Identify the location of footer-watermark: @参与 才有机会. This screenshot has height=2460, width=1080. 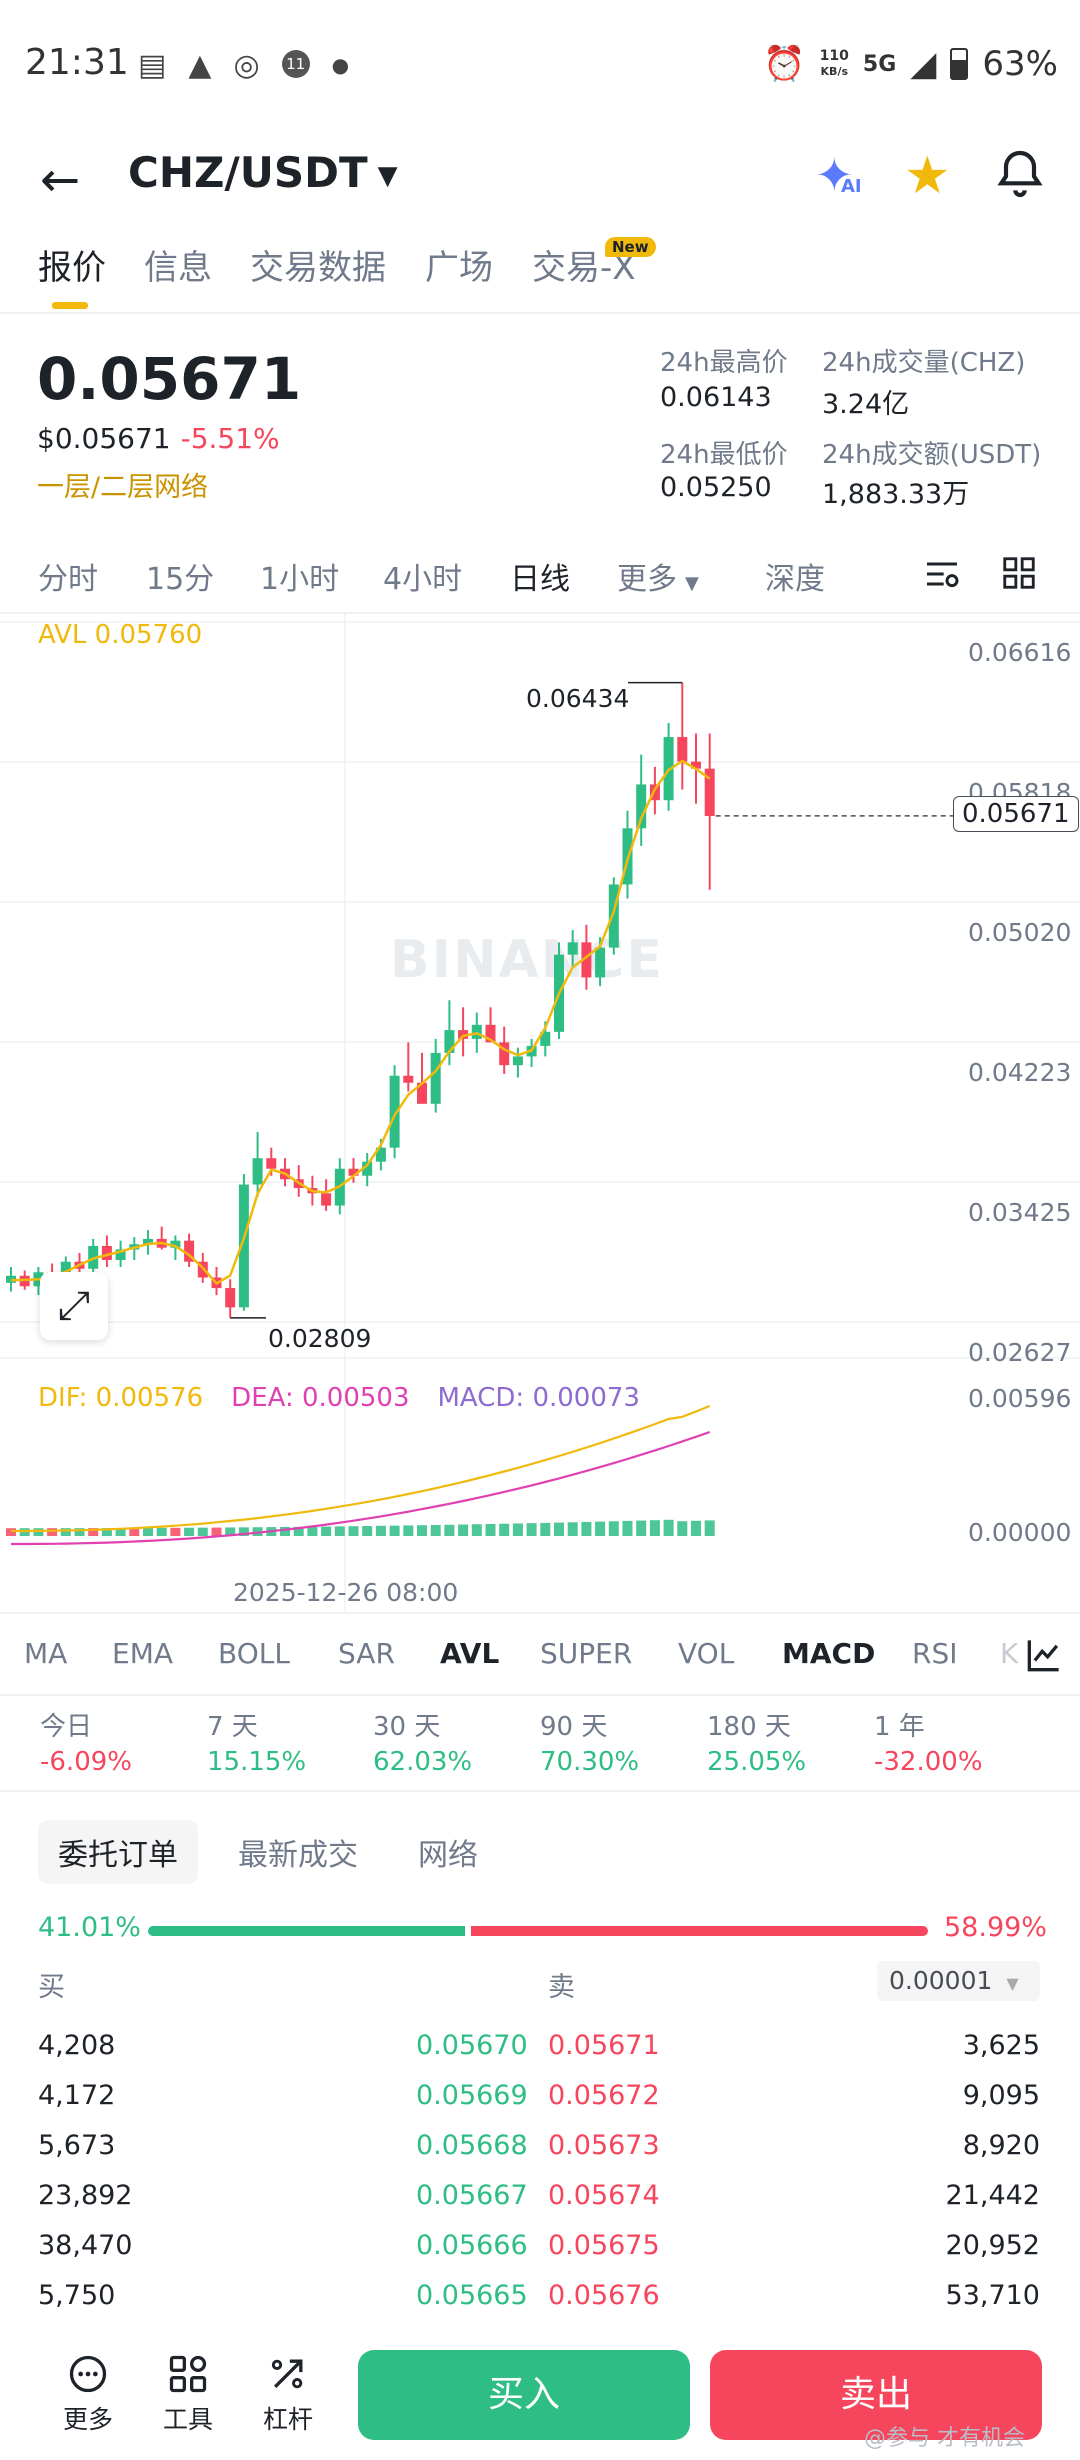
(944, 2438).